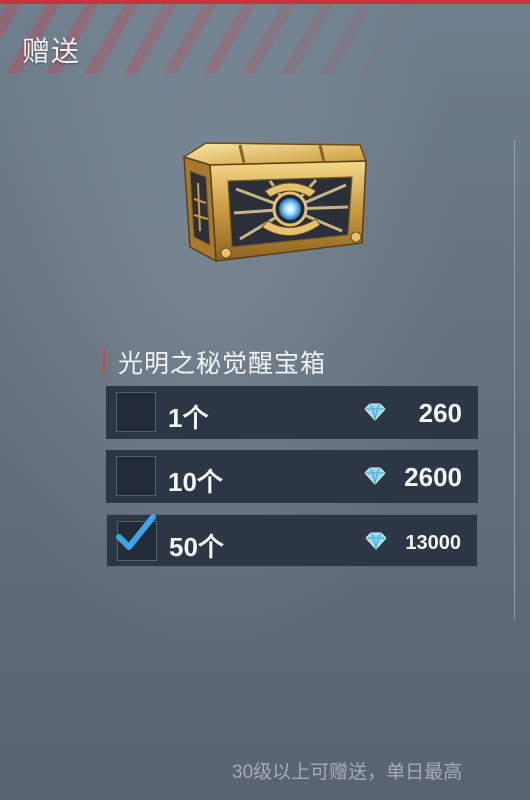 The image size is (530, 800). What do you see at coordinates (51, 51) in the screenshot?
I see `page-title: 赠送` at bounding box center [51, 51].